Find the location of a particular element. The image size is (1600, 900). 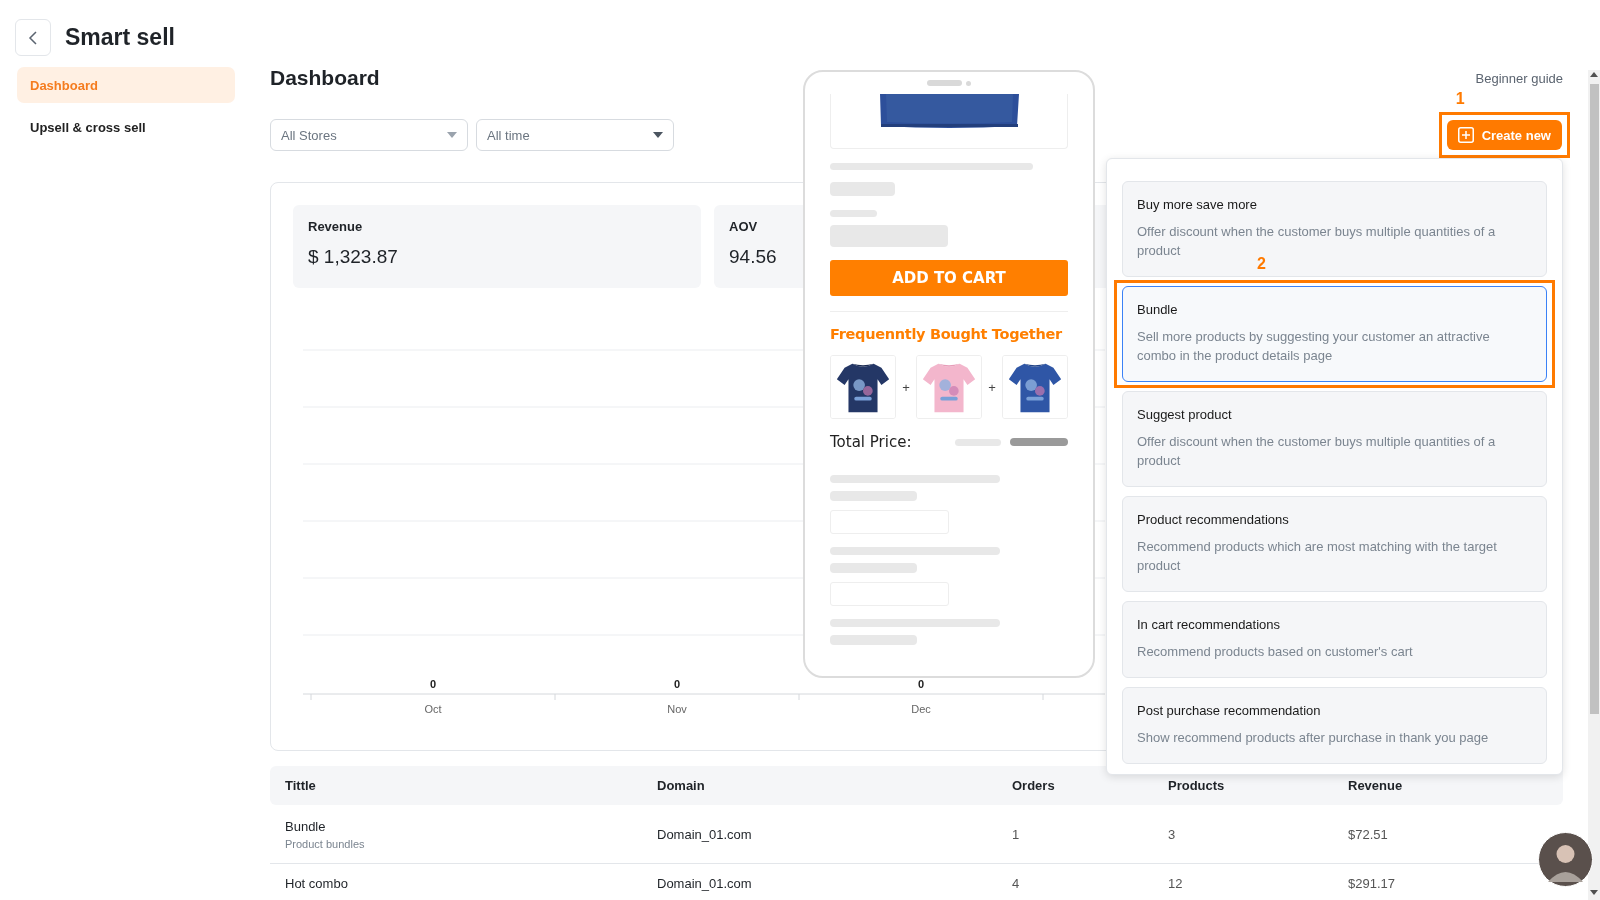

option-card: Bundle Sell more products by suggesting your customer an attractive combo in the product details page is located at coordinates (1334, 334).